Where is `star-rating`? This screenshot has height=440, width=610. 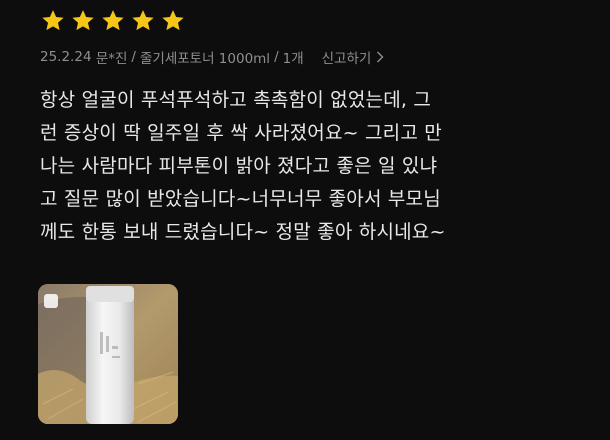
star-rating is located at coordinates (113, 21).